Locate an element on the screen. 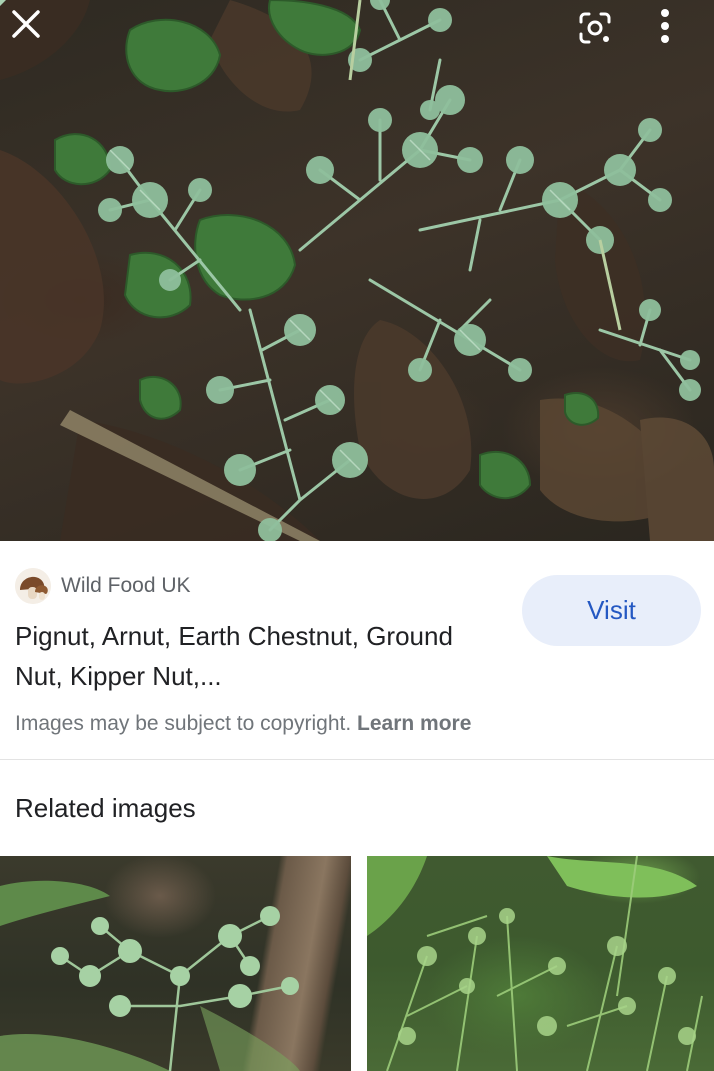  learn-more-link: Learn more is located at coordinates (414, 723).